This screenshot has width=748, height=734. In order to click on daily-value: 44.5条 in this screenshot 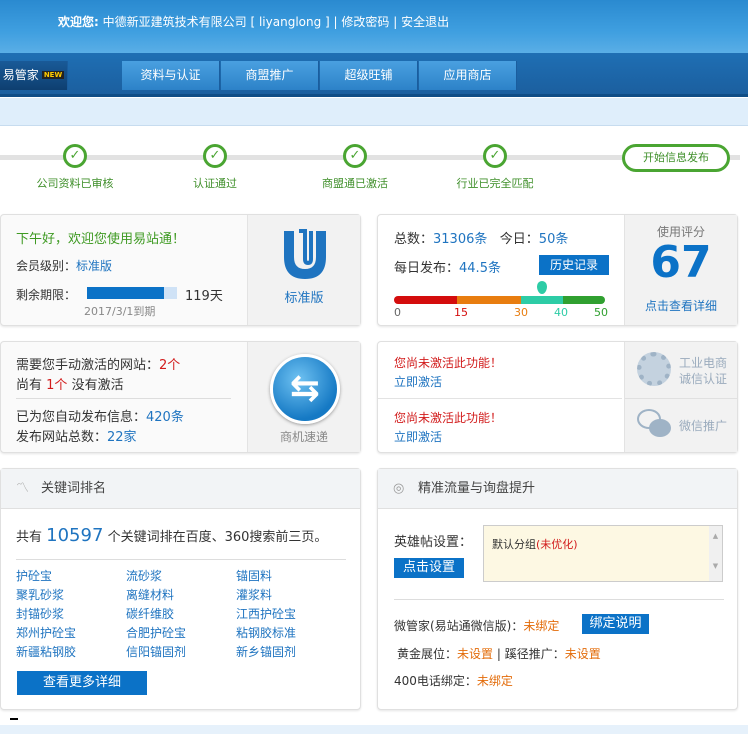, I will do `click(480, 268)`.